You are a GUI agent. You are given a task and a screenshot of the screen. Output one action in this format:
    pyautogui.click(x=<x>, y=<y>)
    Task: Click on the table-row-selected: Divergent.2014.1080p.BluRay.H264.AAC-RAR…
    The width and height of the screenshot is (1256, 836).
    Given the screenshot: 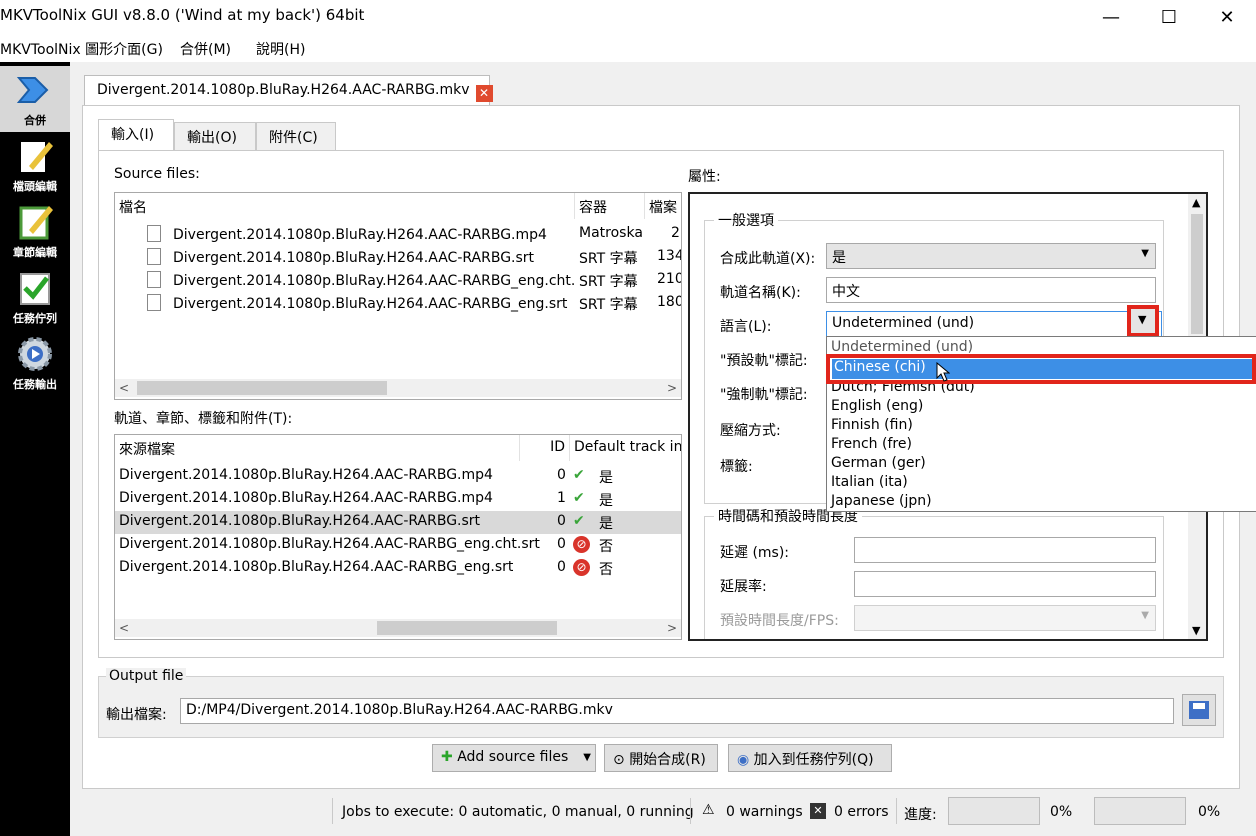 What is the action you would take?
    pyautogui.click(x=398, y=522)
    